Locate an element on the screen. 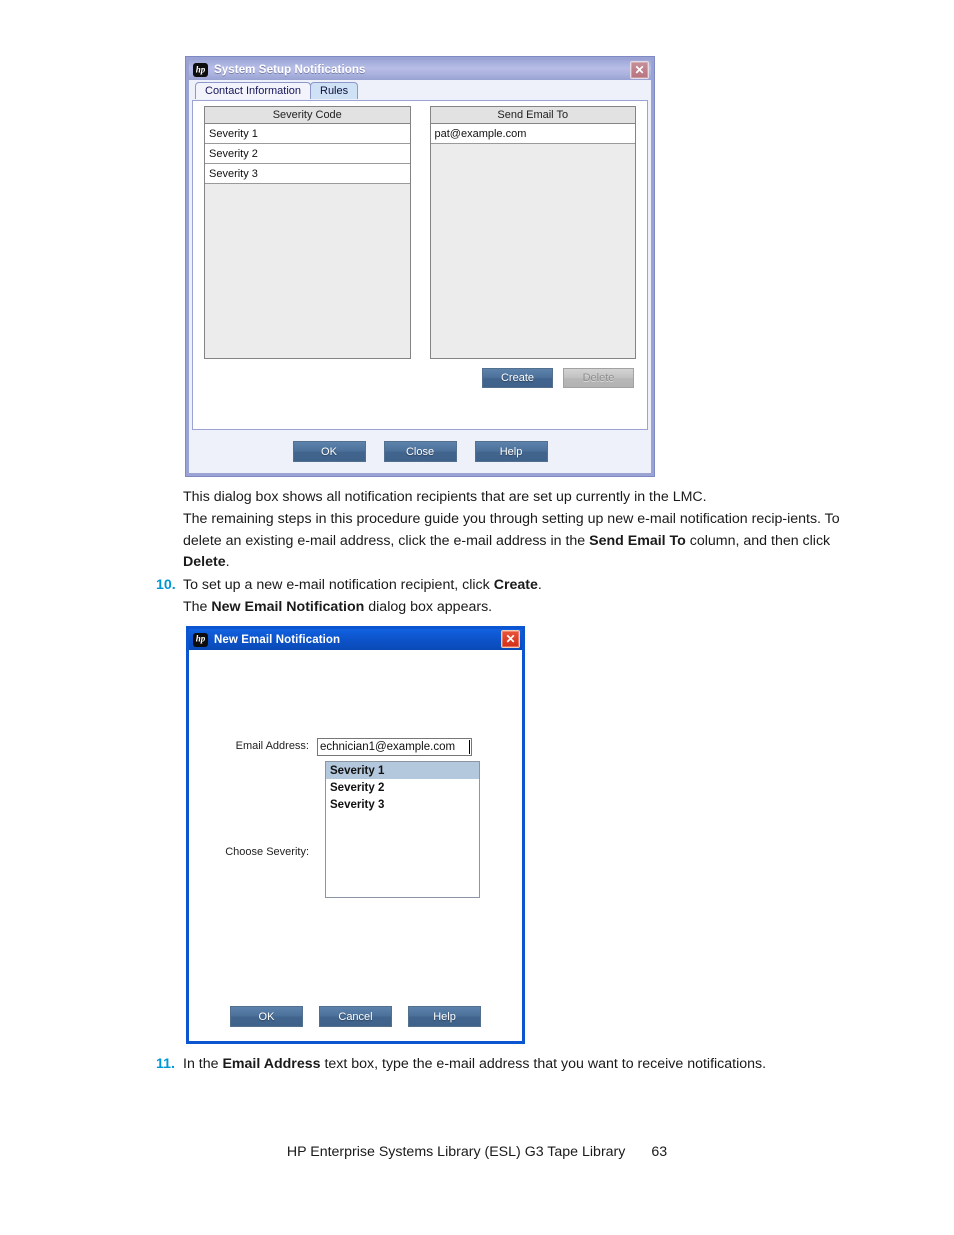  dialog-footer: OK Cancel Help is located at coordinates (355, 1016).